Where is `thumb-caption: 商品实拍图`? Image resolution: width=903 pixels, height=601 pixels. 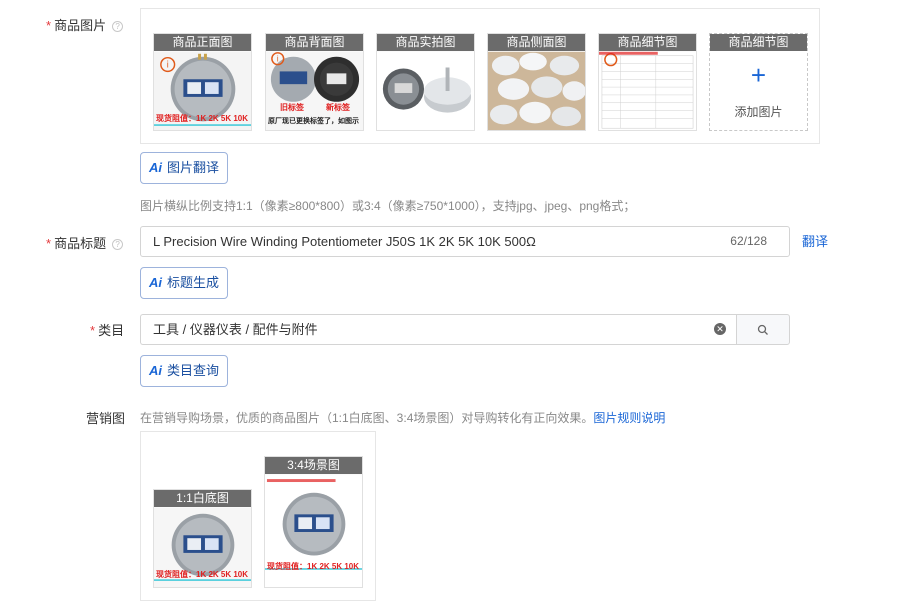 thumb-caption: 商品实拍图 is located at coordinates (425, 42).